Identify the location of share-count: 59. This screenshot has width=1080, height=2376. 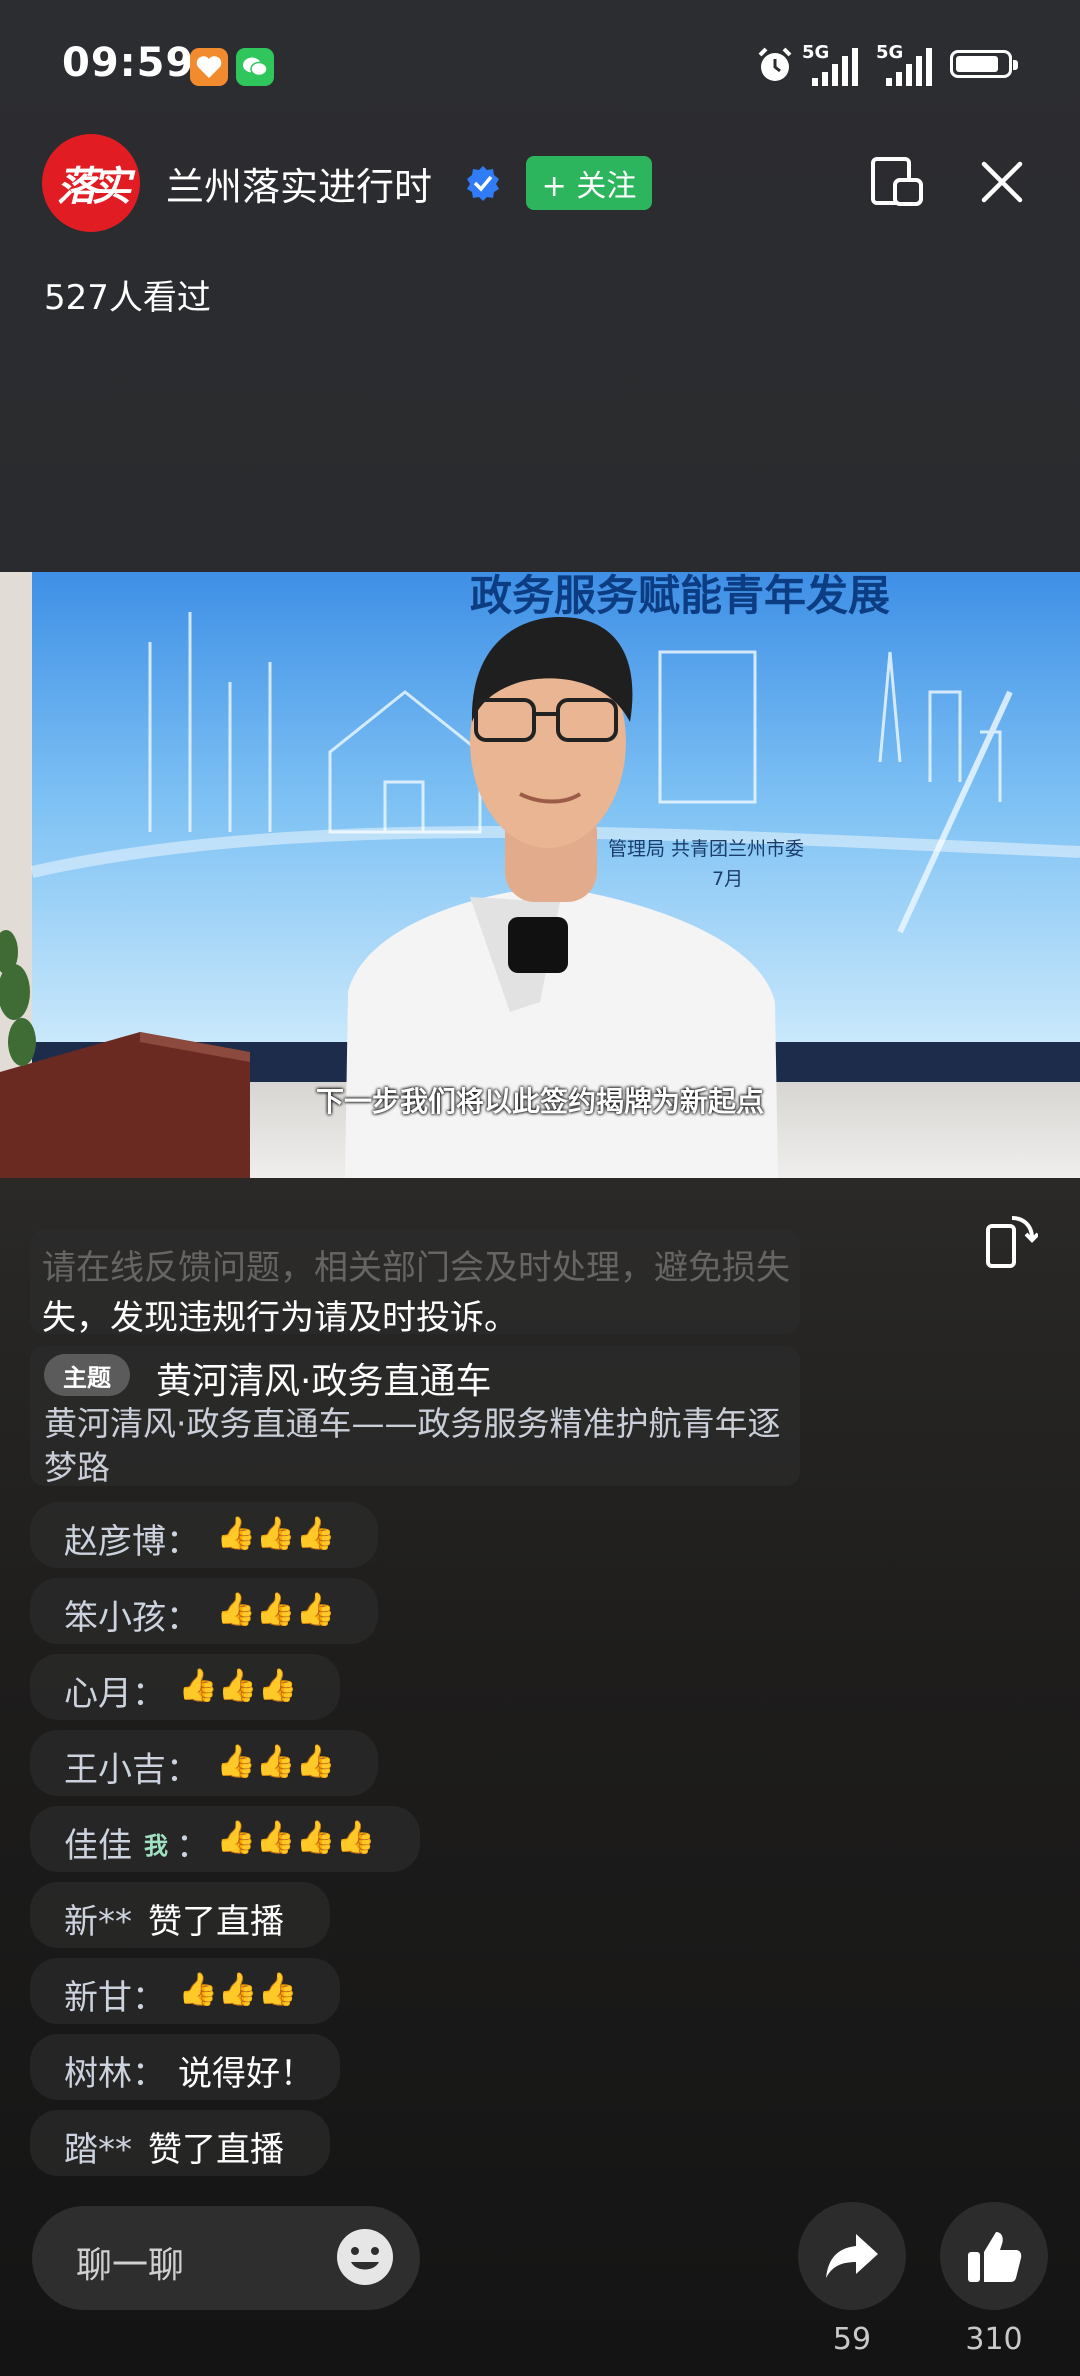
(852, 2339).